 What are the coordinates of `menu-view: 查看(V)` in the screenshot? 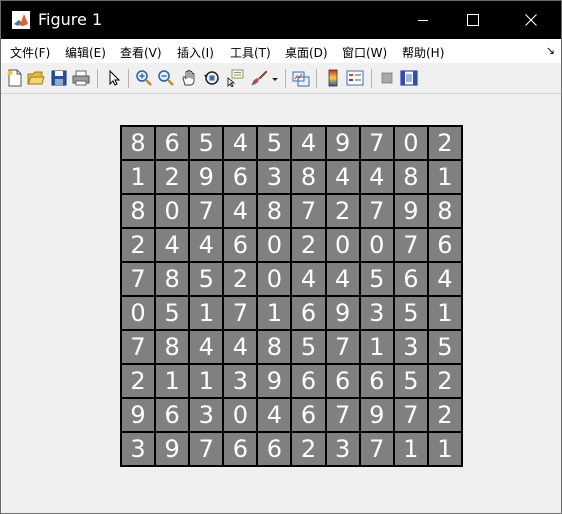 It's located at (141, 52).